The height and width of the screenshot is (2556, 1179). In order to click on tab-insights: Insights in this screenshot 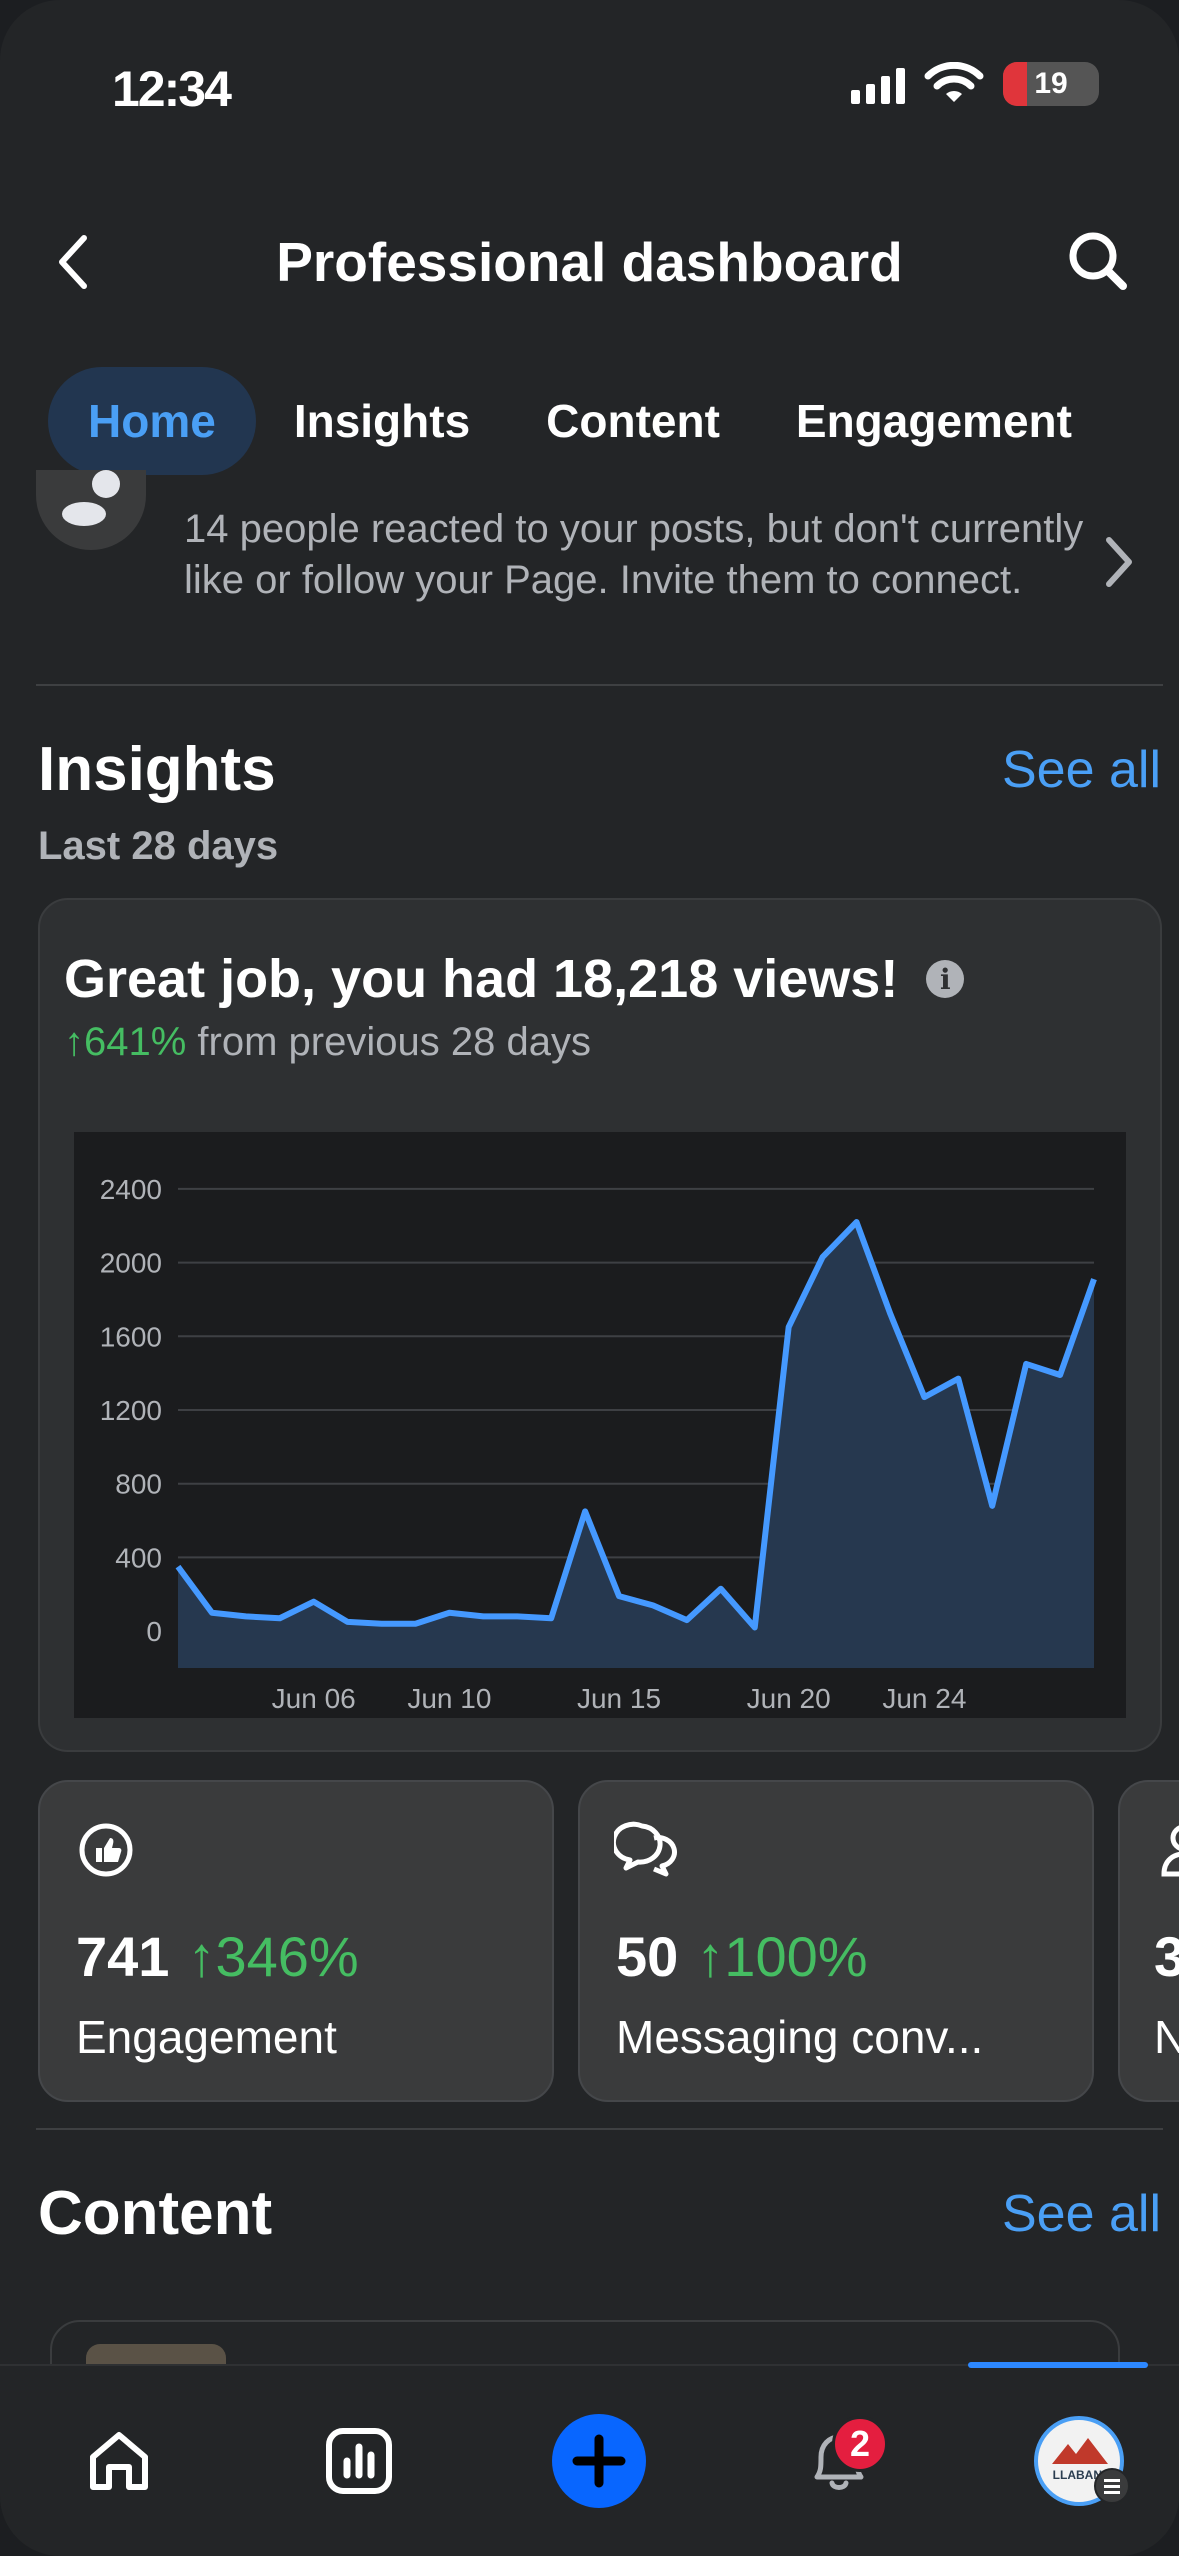, I will do `click(382, 421)`.